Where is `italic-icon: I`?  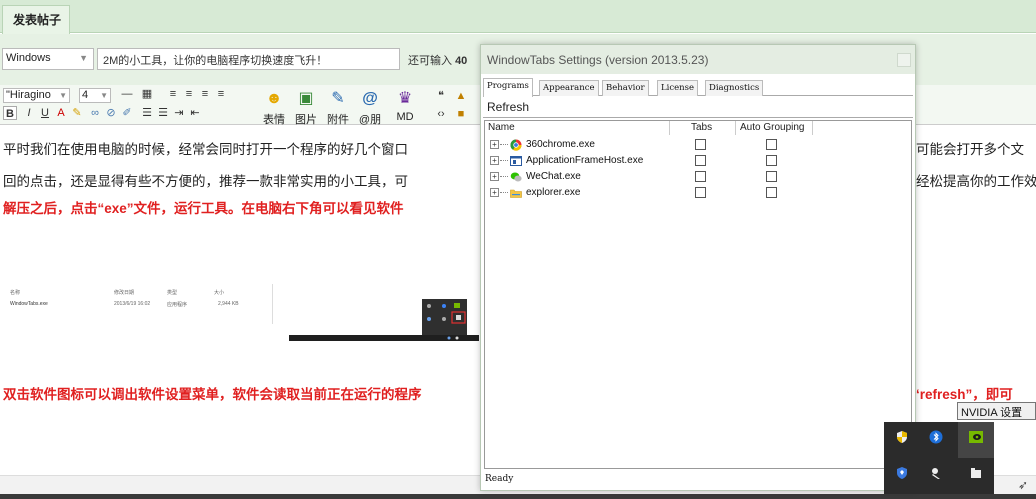 italic-icon: I is located at coordinates (29, 113).